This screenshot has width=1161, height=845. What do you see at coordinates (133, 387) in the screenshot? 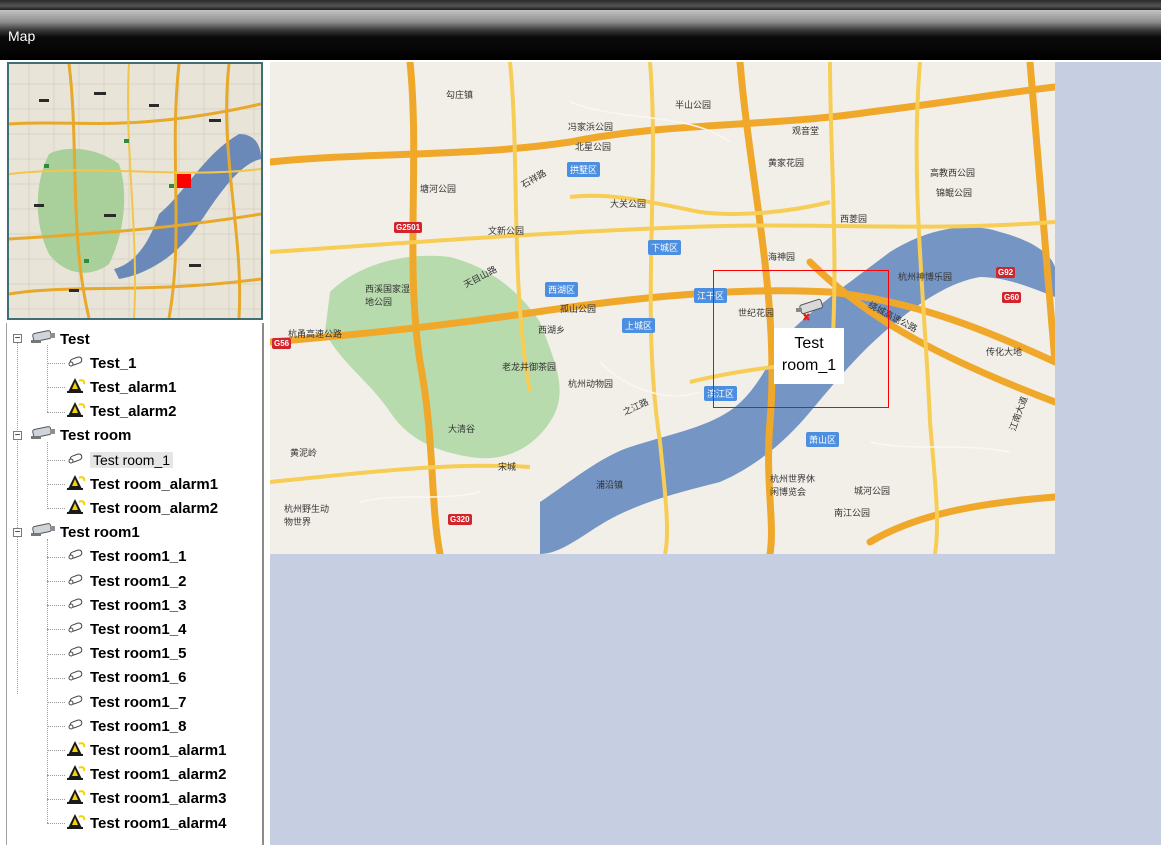
I see `tree-item-label: Test_alarm1` at bounding box center [133, 387].